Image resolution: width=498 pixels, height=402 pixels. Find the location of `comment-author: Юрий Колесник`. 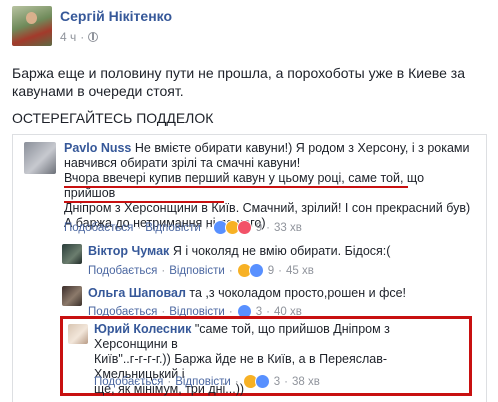

comment-author: Юрий Колесник is located at coordinates (142, 329).